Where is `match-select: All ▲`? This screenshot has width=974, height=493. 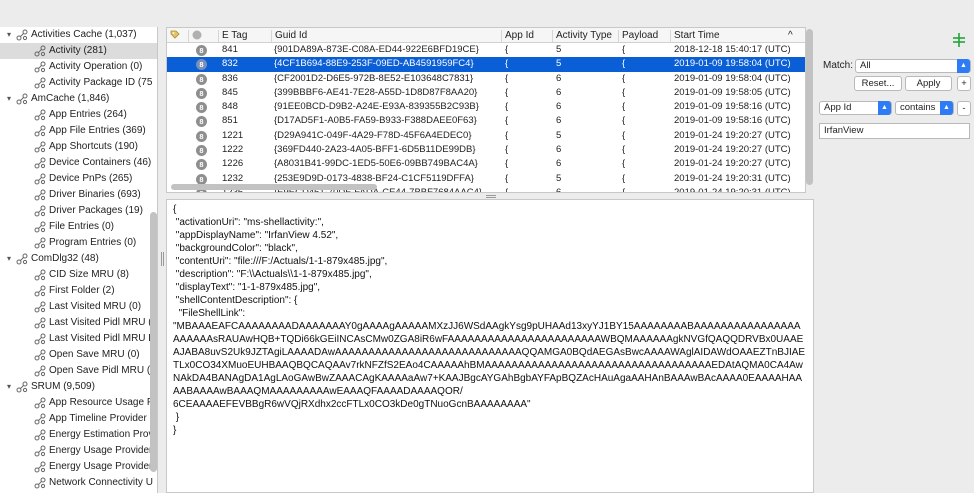
match-select: All ▲ is located at coordinates (913, 66).